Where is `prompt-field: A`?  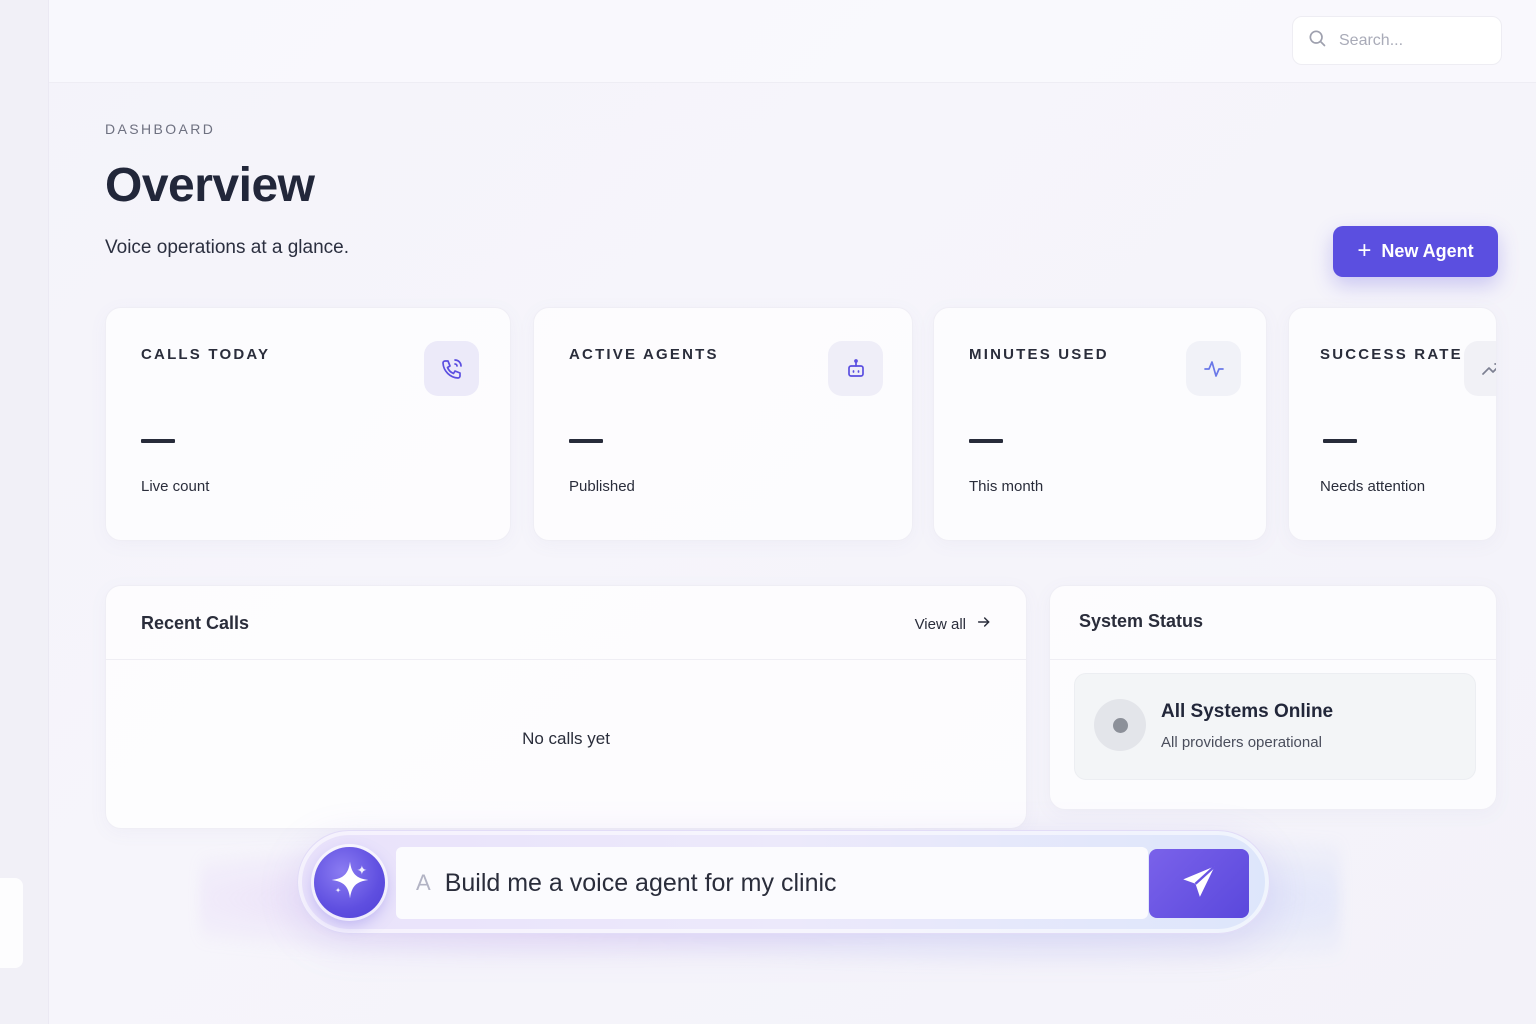 prompt-field: A is located at coordinates (772, 883).